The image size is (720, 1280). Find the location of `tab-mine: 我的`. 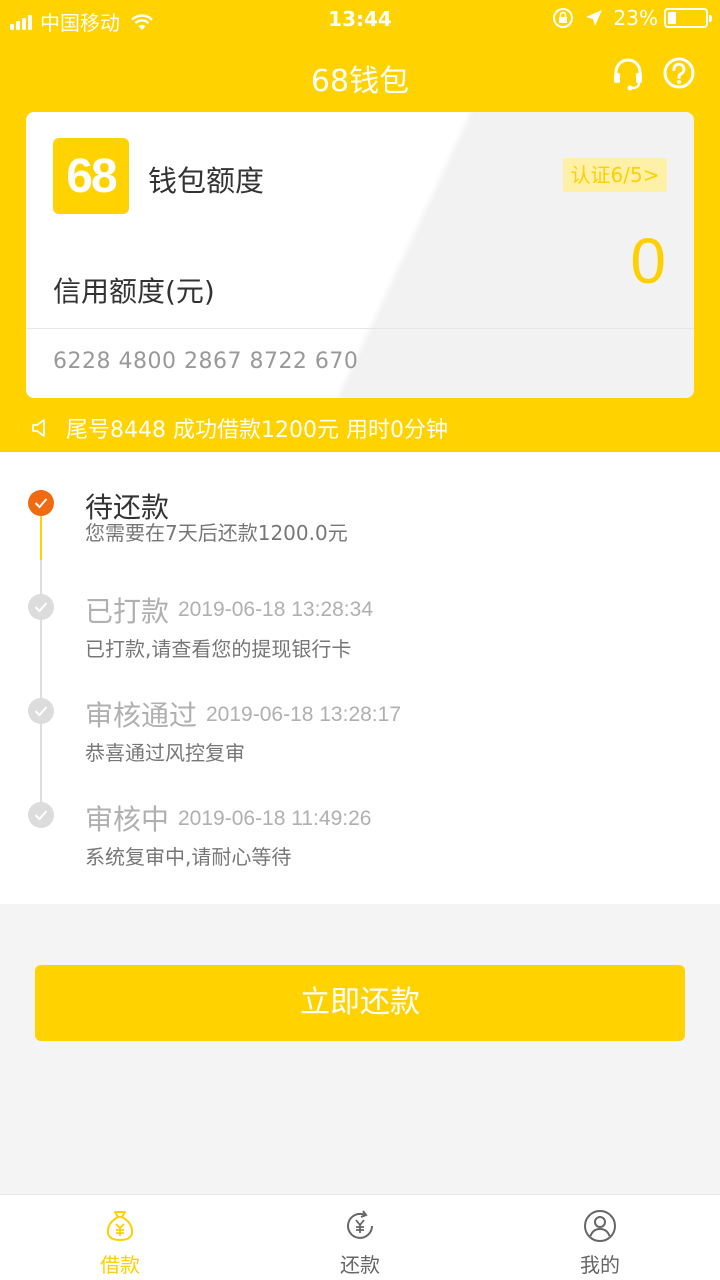

tab-mine: 我的 is located at coordinates (600, 1243).